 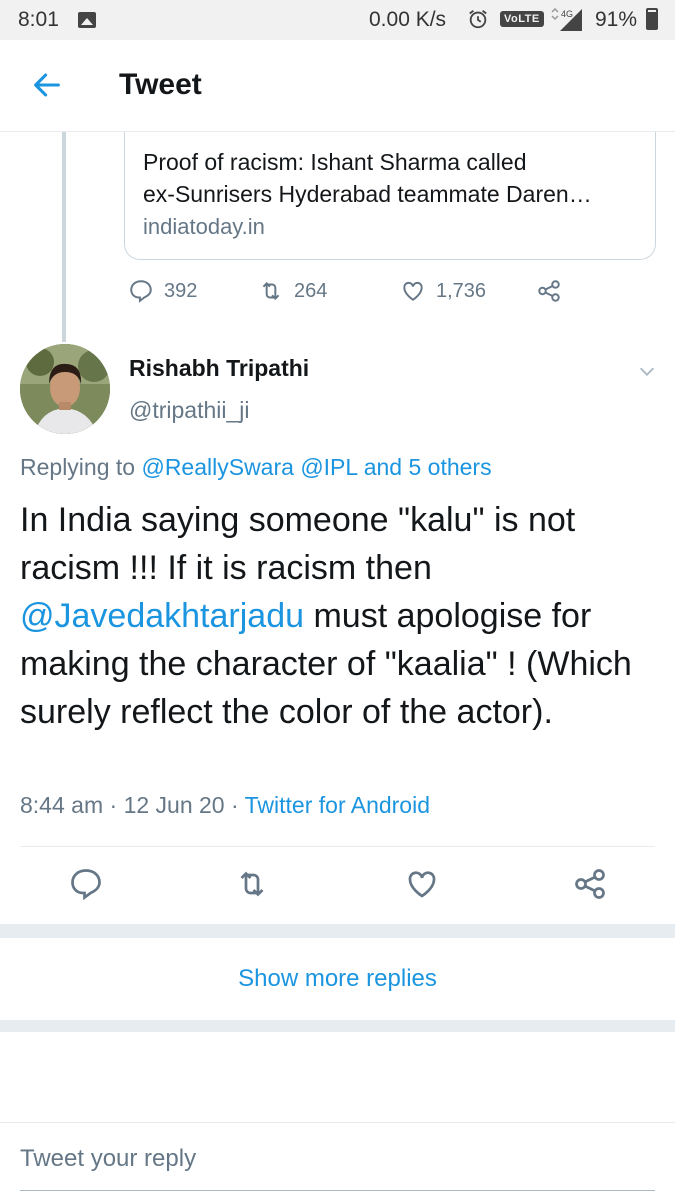 What do you see at coordinates (38, 19) in the screenshot?
I see `status-time: 8:01` at bounding box center [38, 19].